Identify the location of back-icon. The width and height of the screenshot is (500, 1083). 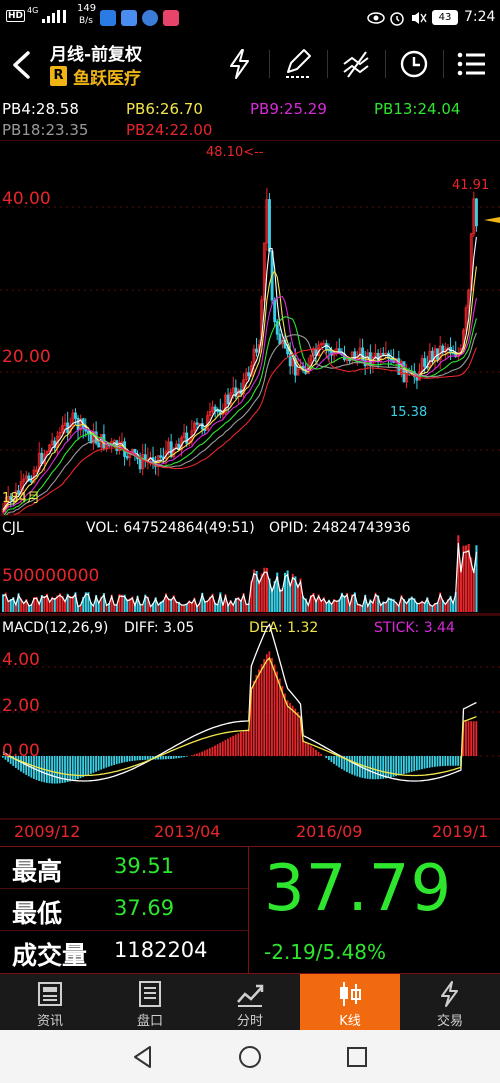
(22, 65).